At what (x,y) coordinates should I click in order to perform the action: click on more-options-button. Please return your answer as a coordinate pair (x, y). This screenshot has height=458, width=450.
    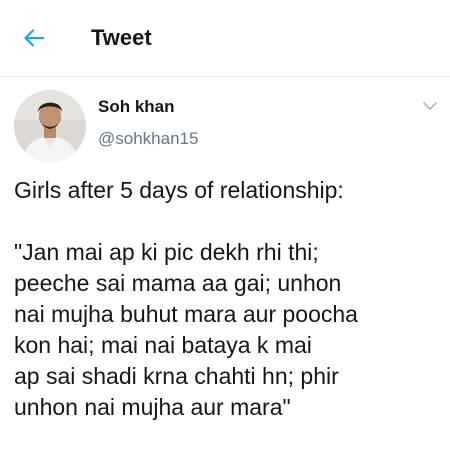
    Looking at the image, I should click on (430, 106).